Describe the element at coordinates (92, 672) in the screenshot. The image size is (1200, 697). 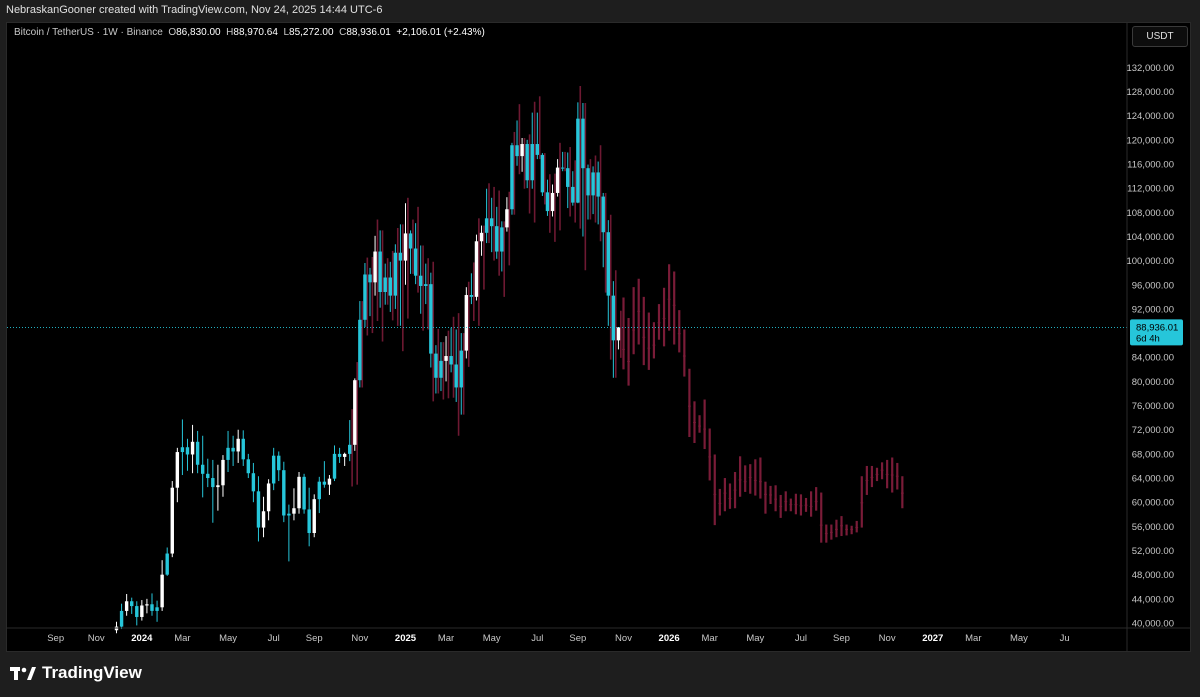
I see `brand-name: TradingView` at that location.